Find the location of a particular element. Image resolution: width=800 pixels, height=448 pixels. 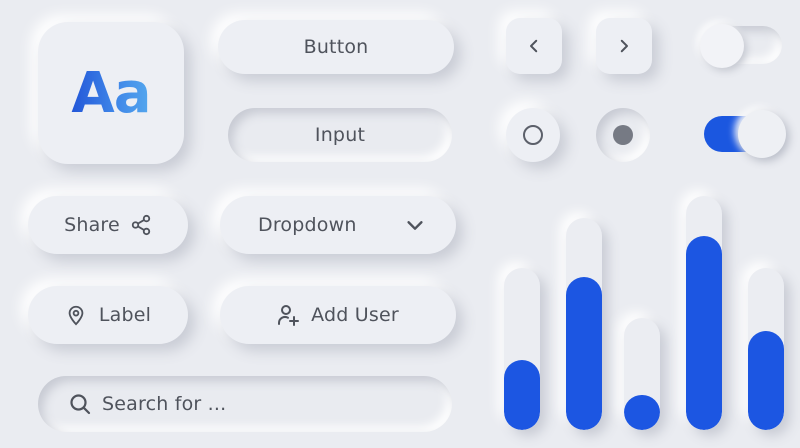

radio-ring is located at coordinates (533, 135).